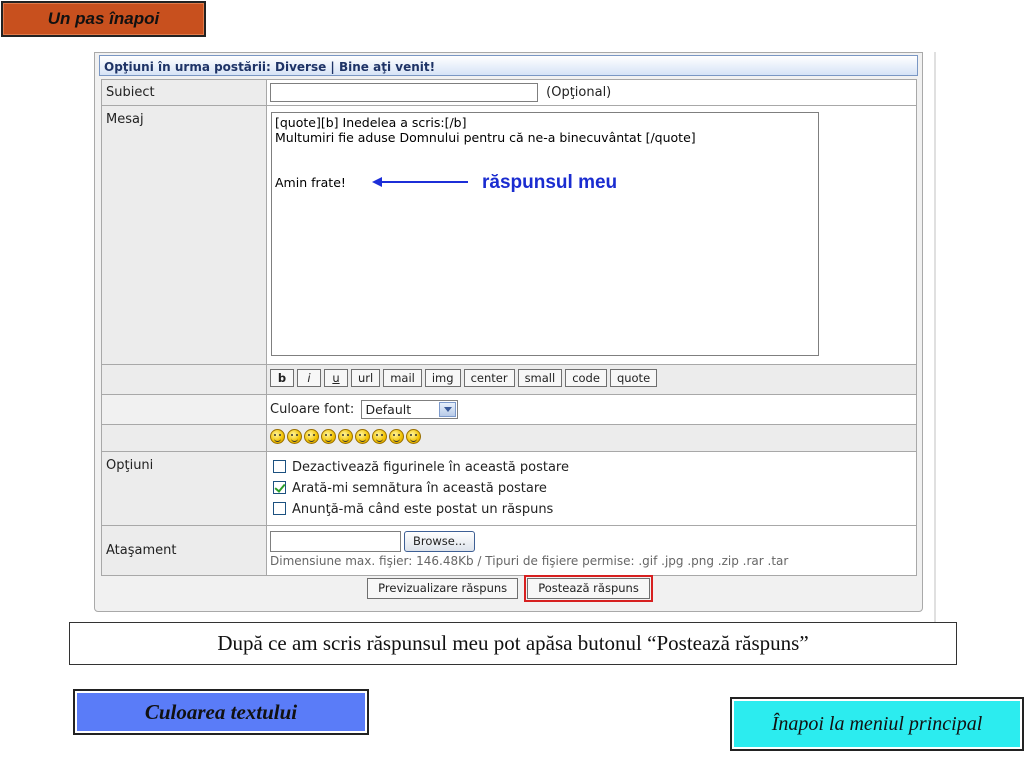 This screenshot has width=1024, height=768. Describe the element at coordinates (489, 378) in the screenshot. I see `bbcode-center-button: center` at that location.